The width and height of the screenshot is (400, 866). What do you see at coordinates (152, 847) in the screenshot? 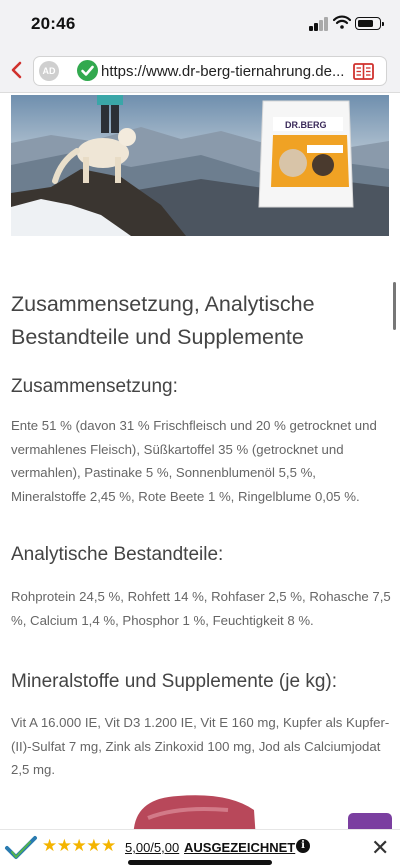
I see `rating-score: 5,00/5,00` at bounding box center [152, 847].